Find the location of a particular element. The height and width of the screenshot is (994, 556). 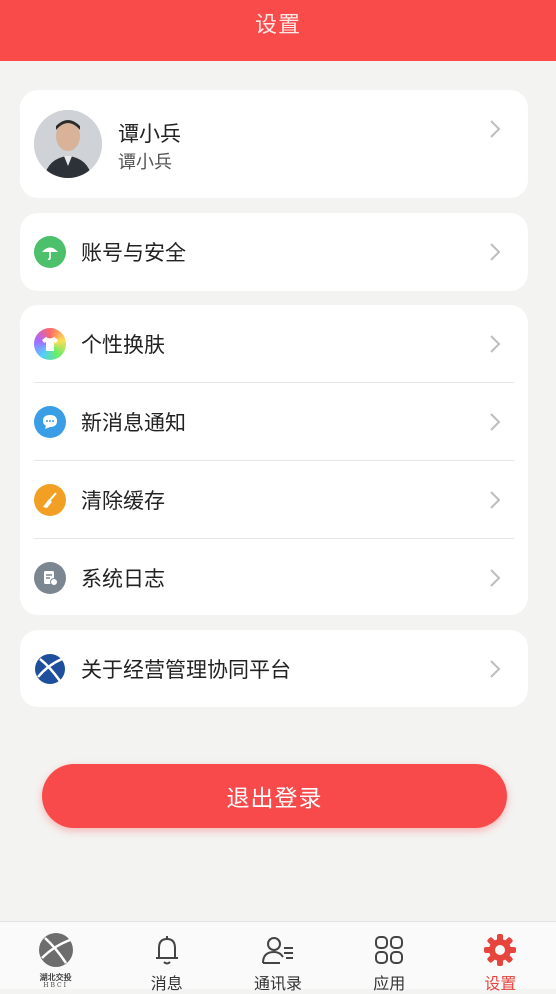

logout-button: 退出登录 is located at coordinates (274, 796).